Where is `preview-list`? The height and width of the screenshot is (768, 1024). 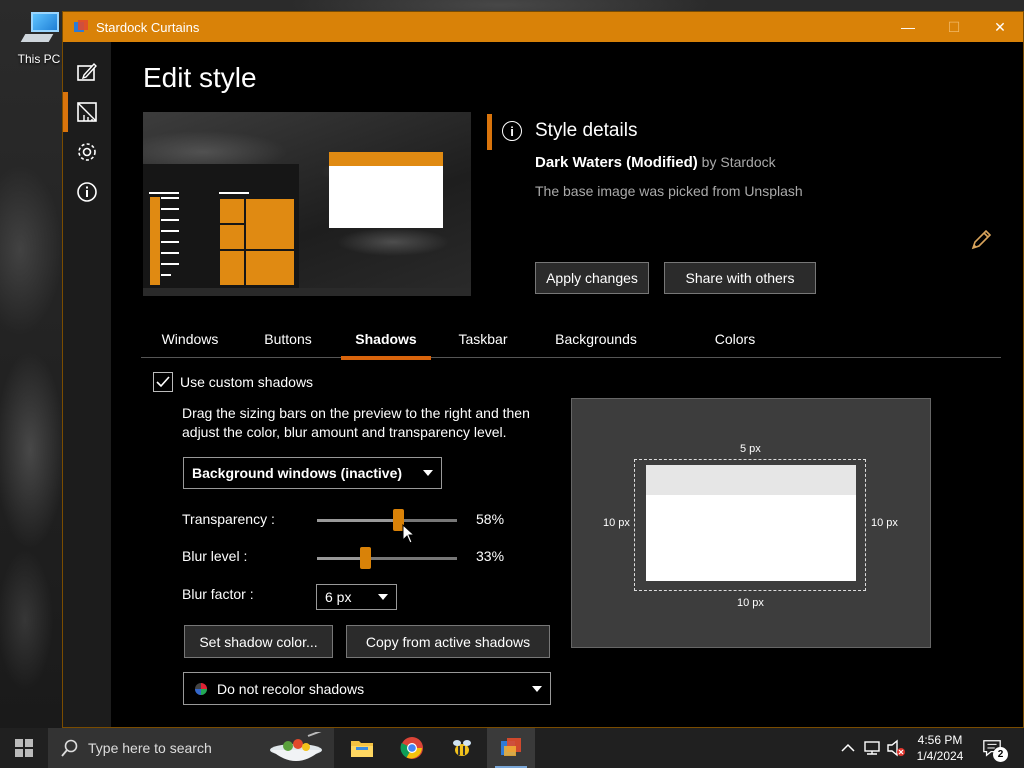
preview-list is located at coordinates (155, 241).